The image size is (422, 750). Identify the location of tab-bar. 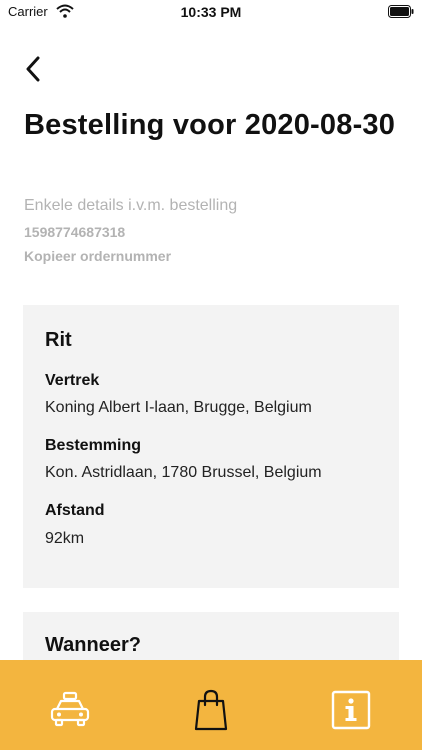
(211, 705).